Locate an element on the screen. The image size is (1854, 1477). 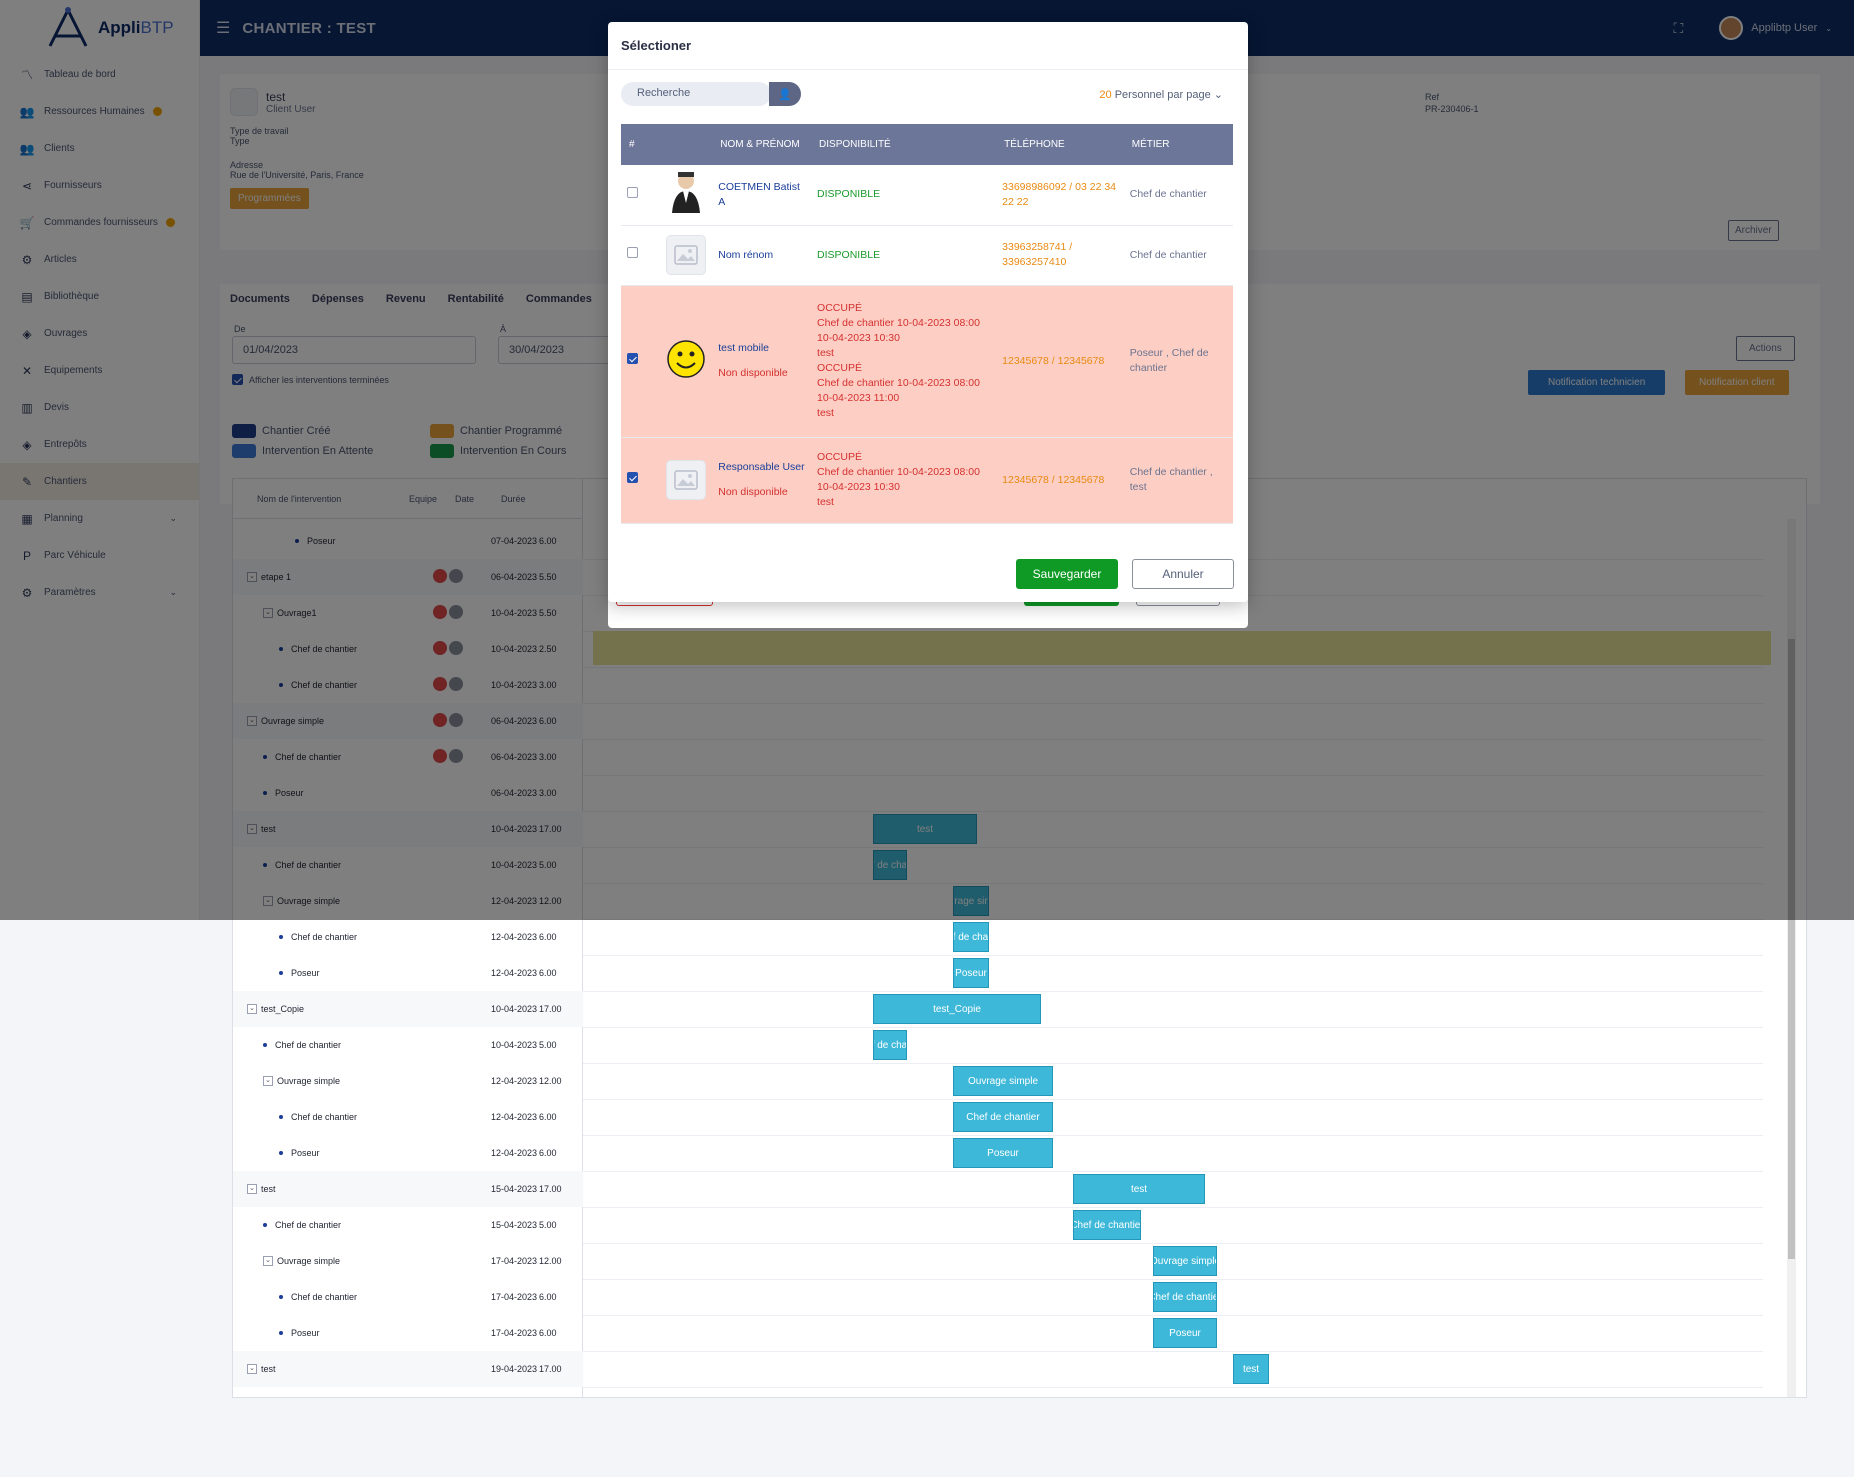
task-duration: 17.00 is located at coordinates (550, 1189).